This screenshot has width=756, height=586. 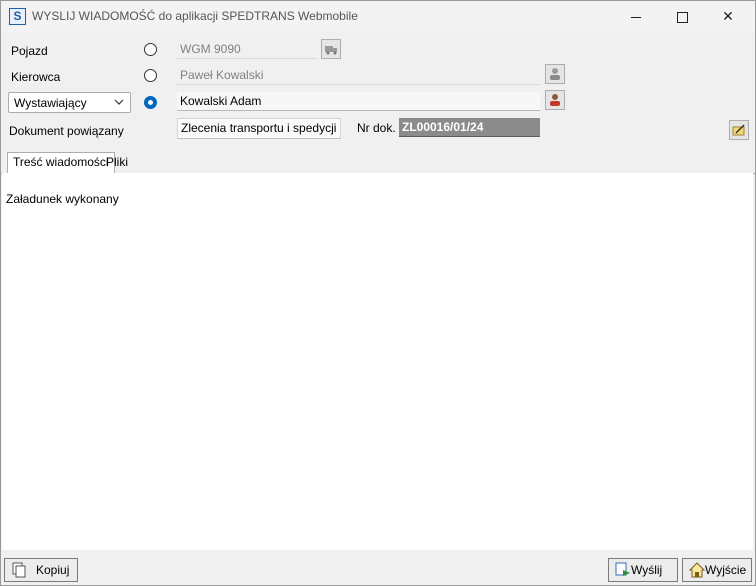 I want to click on pojazd-radio, so click(x=150, y=49).